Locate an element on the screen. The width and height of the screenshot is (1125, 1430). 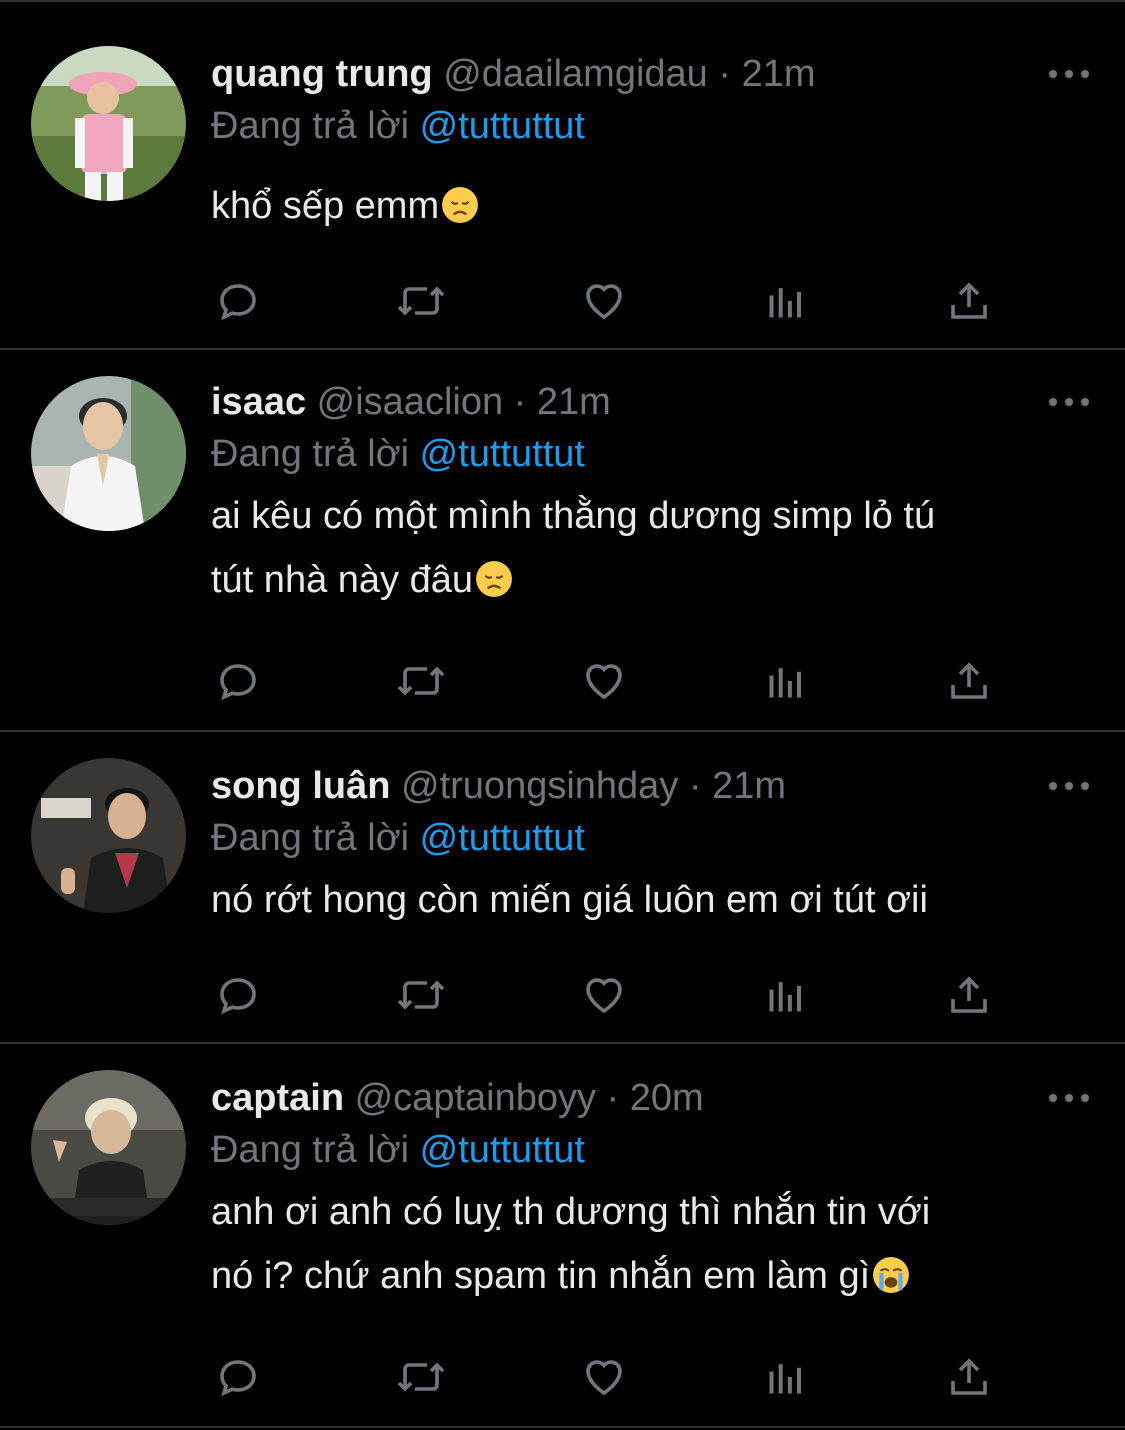
tweet-header: captain @captainboyy · 20m is located at coordinates (653, 1098).